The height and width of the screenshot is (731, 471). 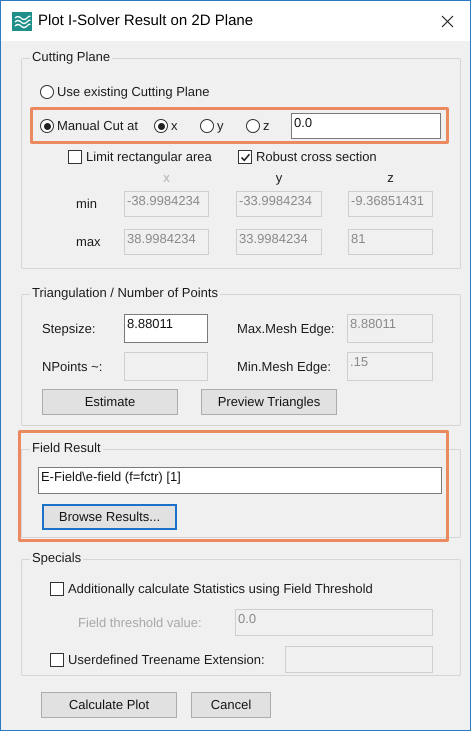 I want to click on field-label: Max.Mesh Edge:, so click(x=286, y=329).